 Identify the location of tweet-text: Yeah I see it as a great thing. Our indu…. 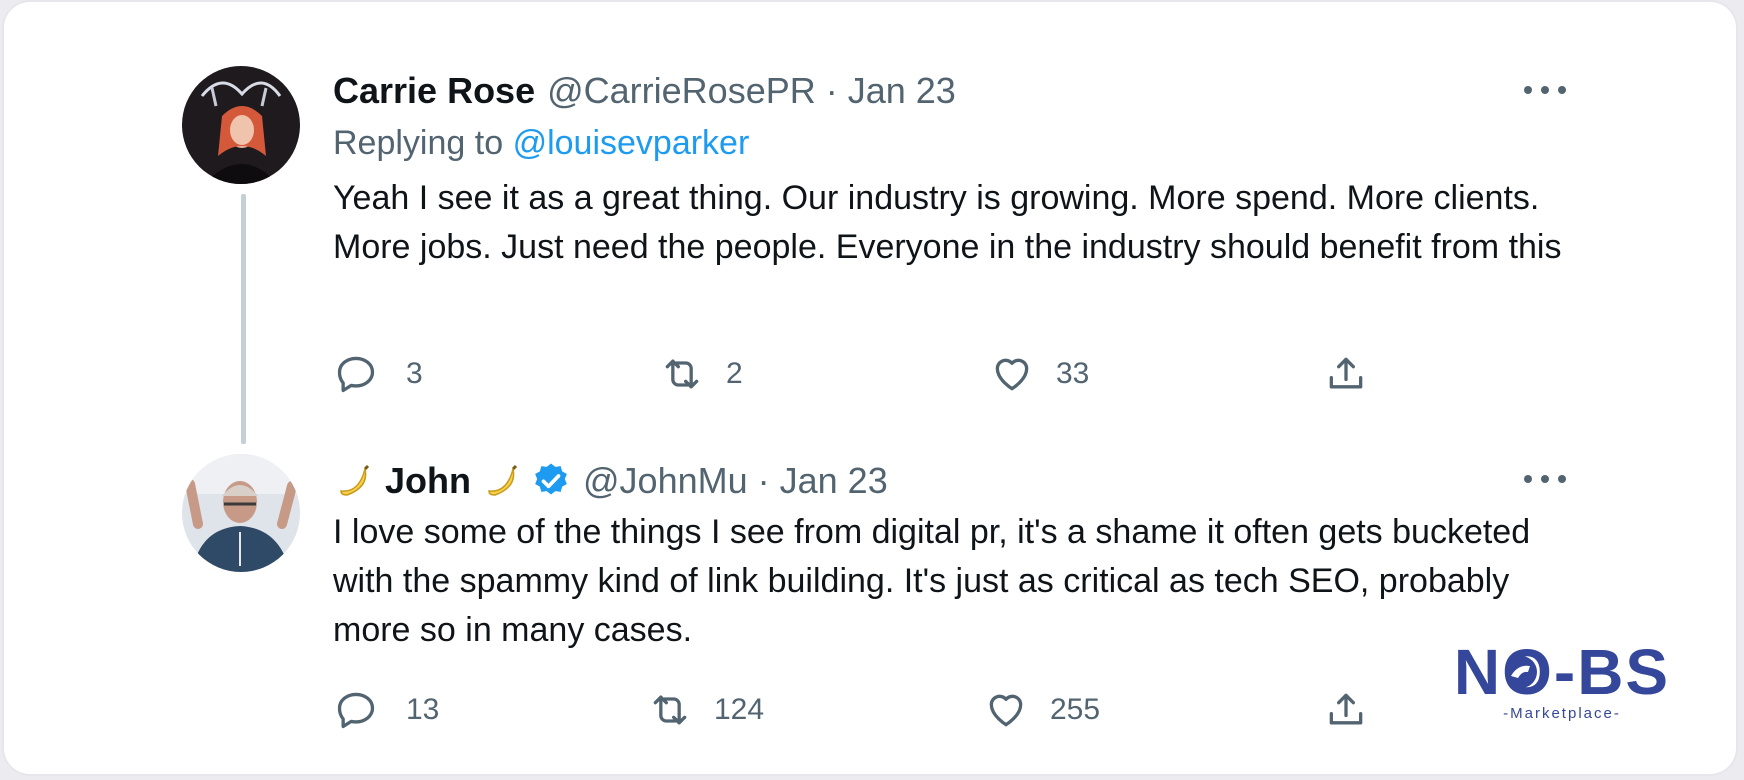
(947, 222).